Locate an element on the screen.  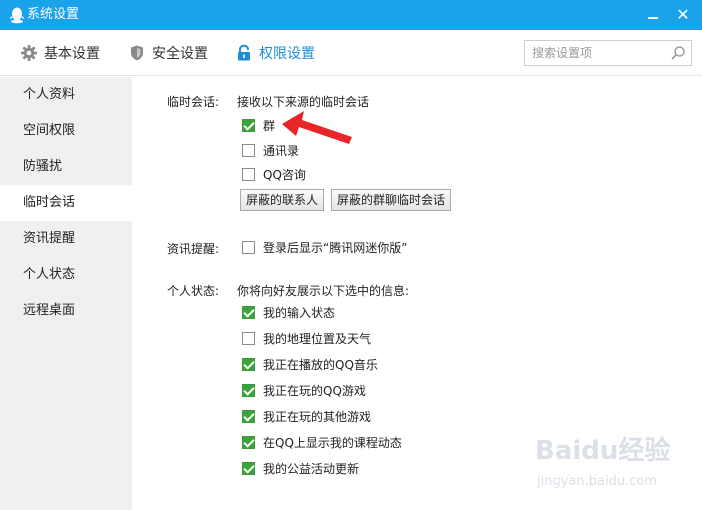
checkbox-label: 我的输入状态 is located at coordinates (299, 312).